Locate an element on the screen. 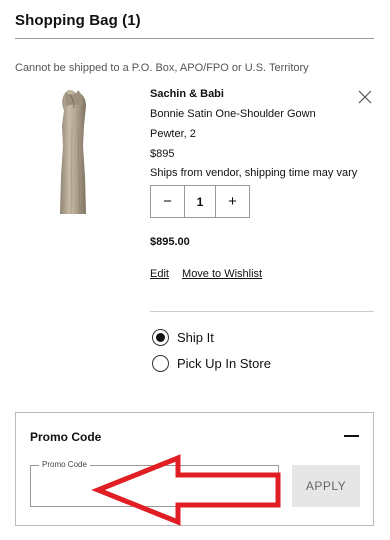 The height and width of the screenshot is (540, 390). minus-icon is located at coordinates (351, 436).